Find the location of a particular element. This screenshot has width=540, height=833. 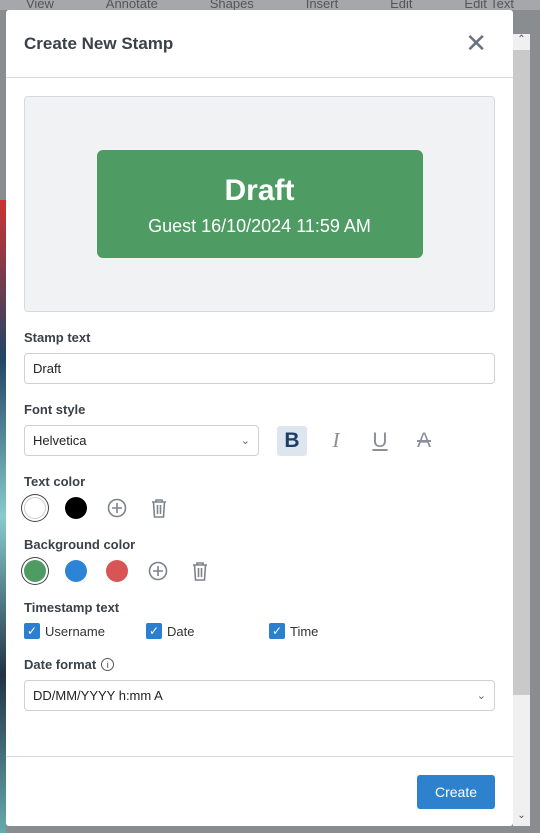

bold-button: B is located at coordinates (292, 440).